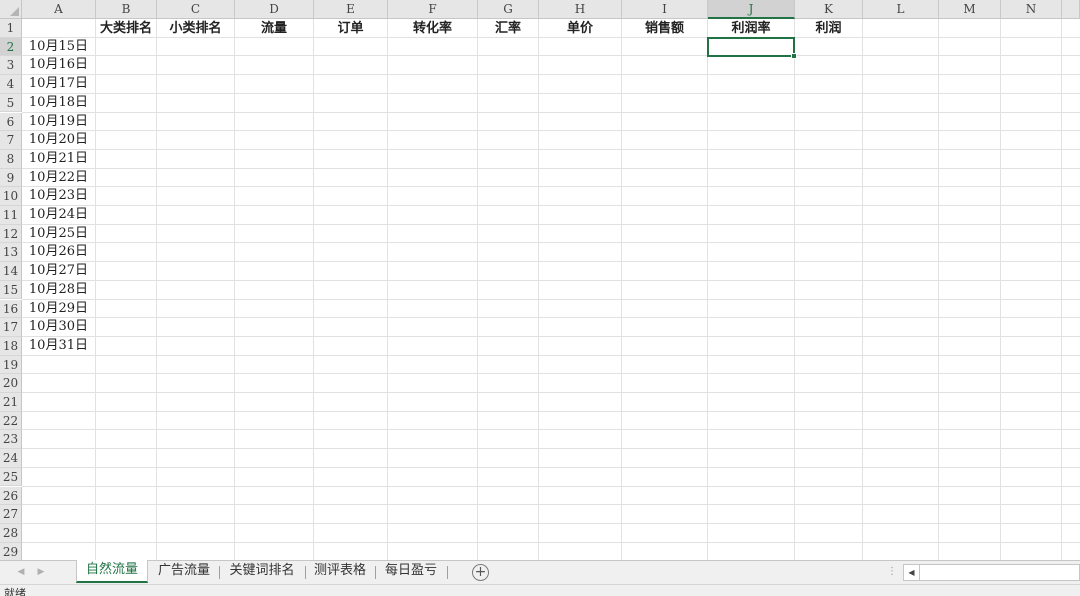  I want to click on row-header-10: 10, so click(11, 196).